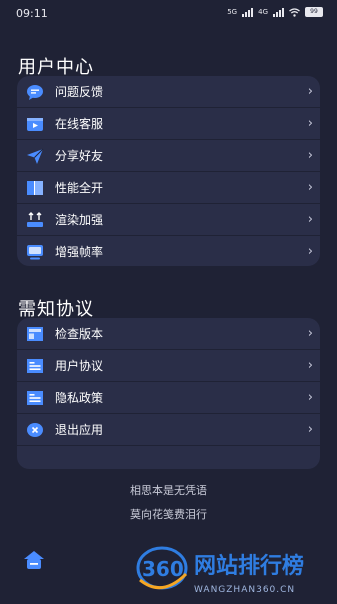 The width and height of the screenshot is (337, 604). What do you see at coordinates (35, 188) in the screenshot?
I see `book-icon` at bounding box center [35, 188].